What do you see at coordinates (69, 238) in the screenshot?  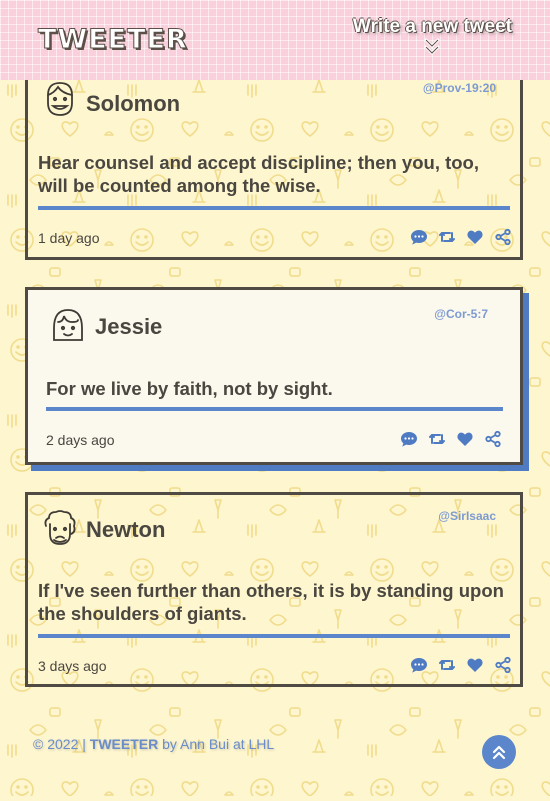 I see `tweet-timestamp: 1 day ago` at bounding box center [69, 238].